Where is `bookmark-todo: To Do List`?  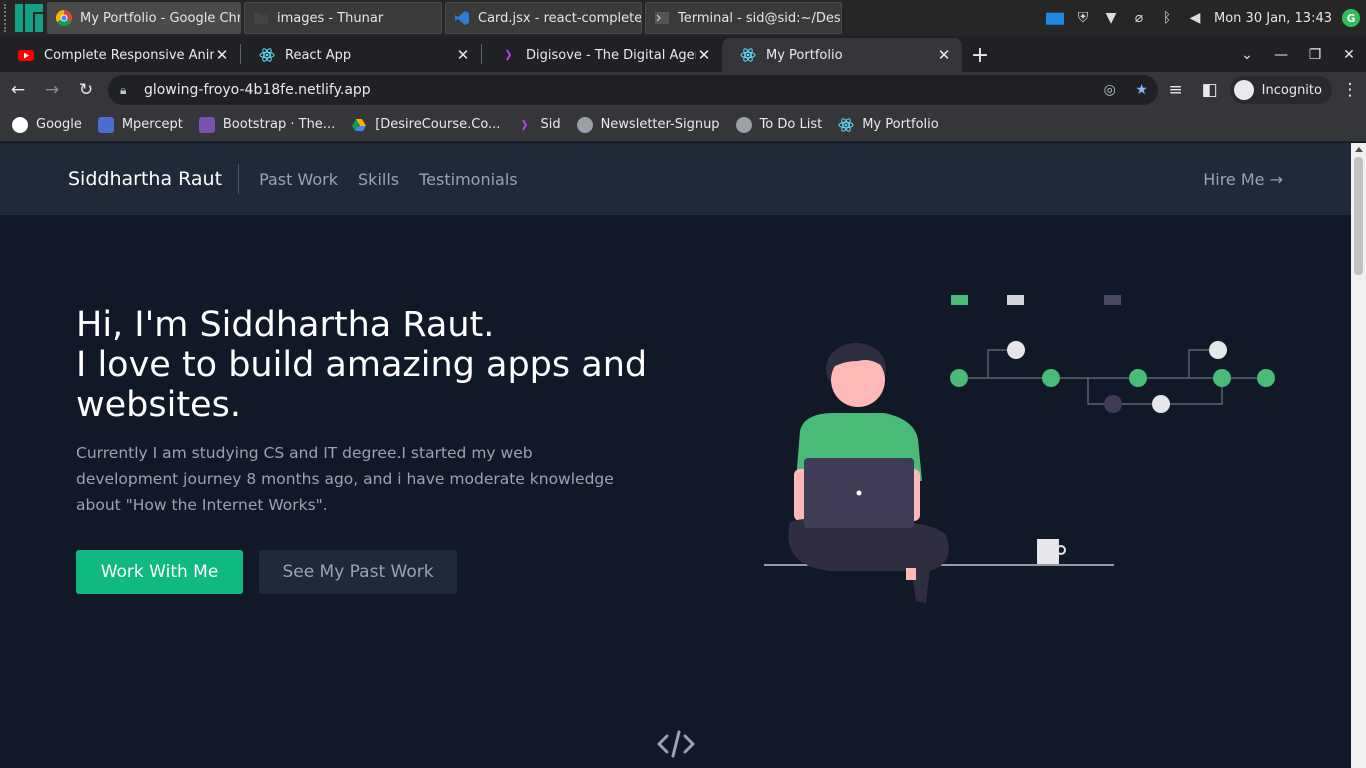 bookmark-todo: To Do List is located at coordinates (779, 124).